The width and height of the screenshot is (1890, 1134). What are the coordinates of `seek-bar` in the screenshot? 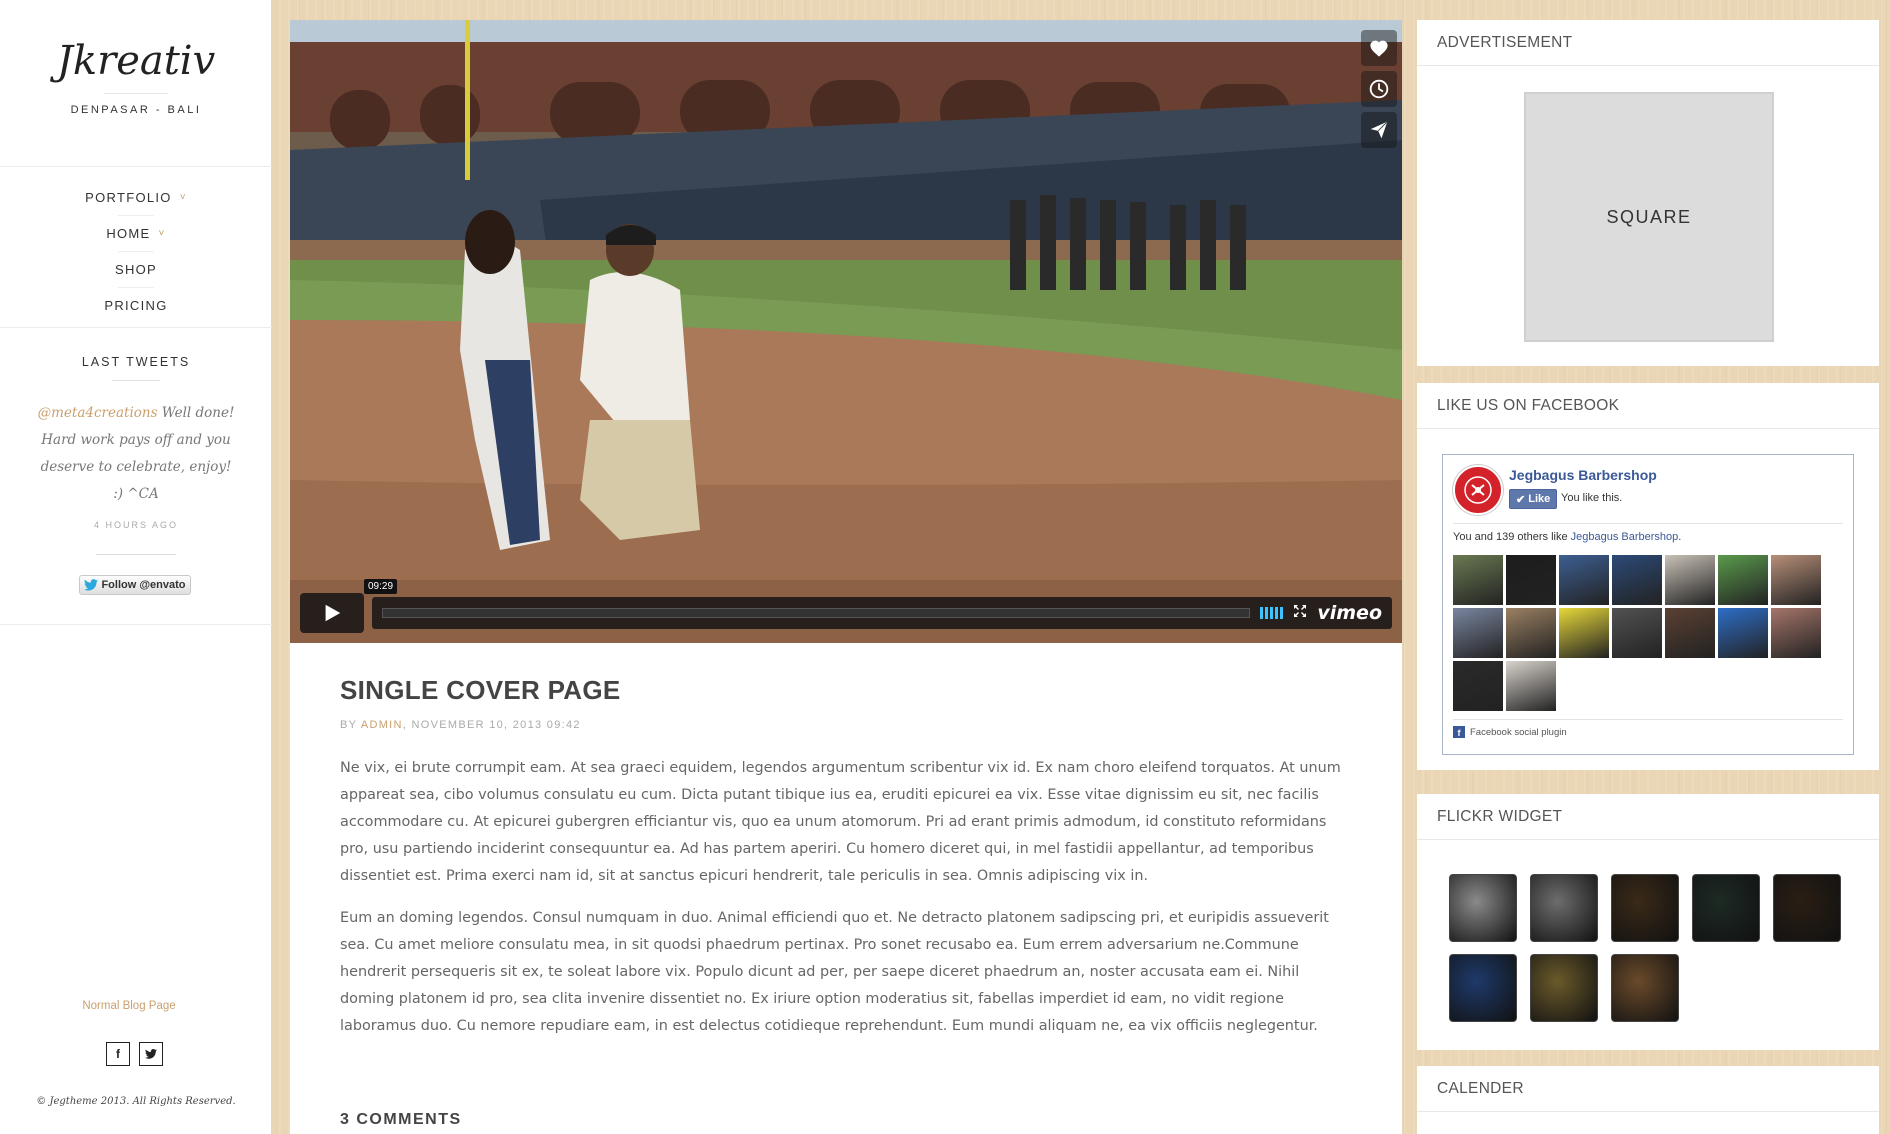 It's located at (816, 613).